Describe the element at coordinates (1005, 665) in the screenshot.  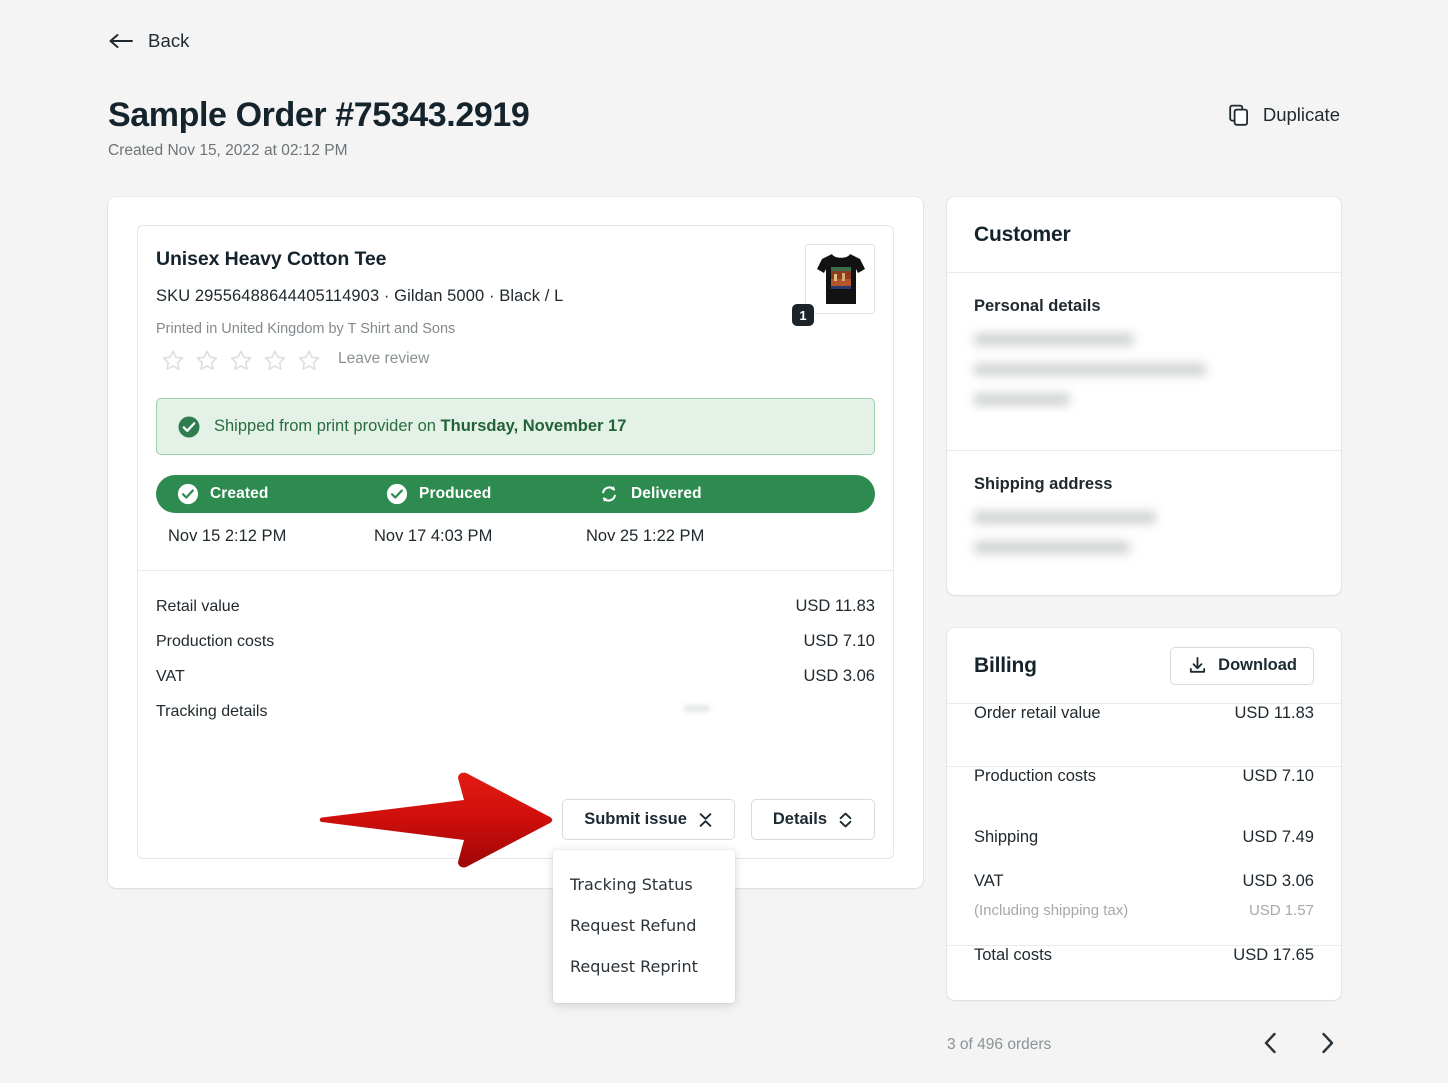
I see `billing-card-title: Billing` at that location.